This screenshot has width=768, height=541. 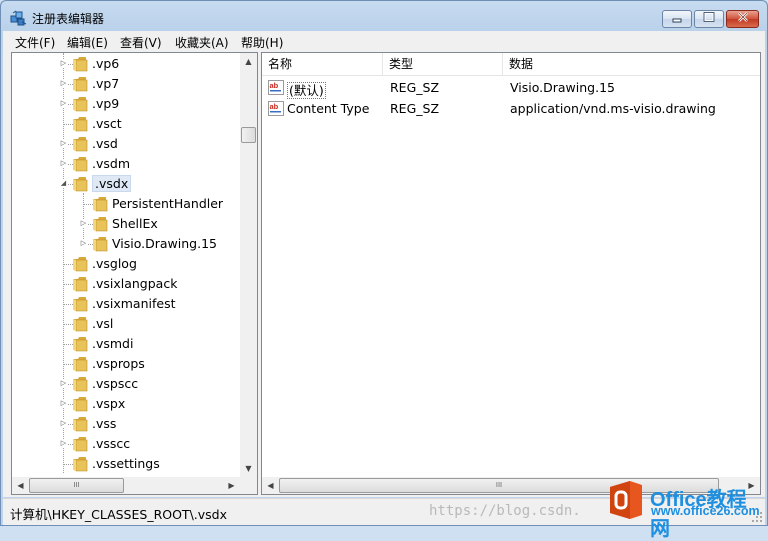 I want to click on tree-item: .vsct, so click(x=127, y=124).